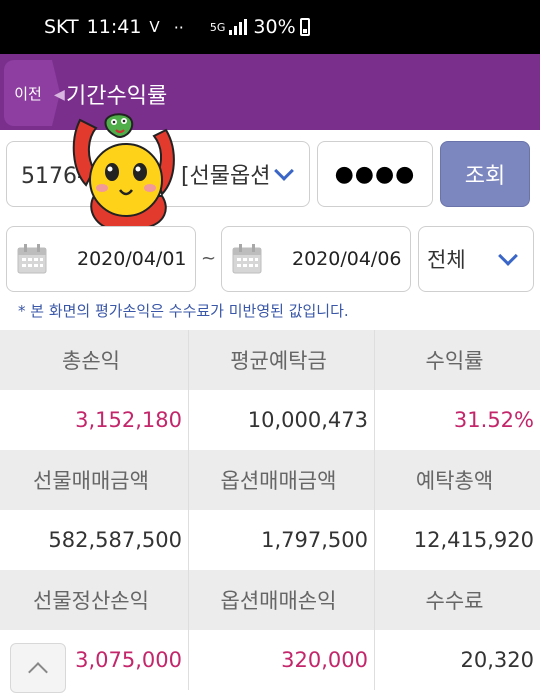 This screenshot has width=540, height=693. I want to click on search-button-label: 조회, so click(485, 176).